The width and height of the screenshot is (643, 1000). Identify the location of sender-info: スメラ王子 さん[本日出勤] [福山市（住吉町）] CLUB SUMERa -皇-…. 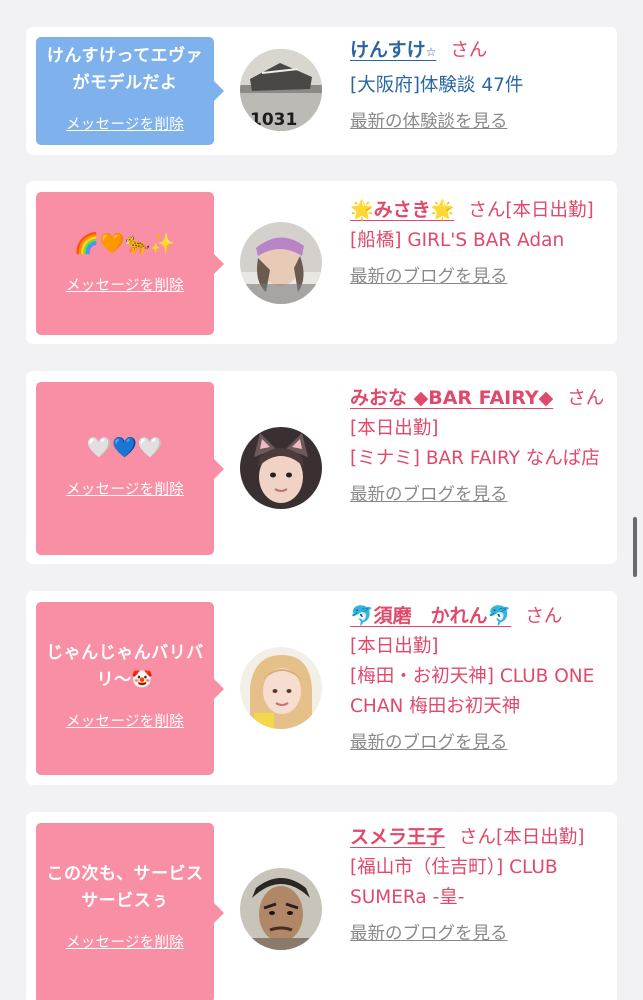
(479, 885).